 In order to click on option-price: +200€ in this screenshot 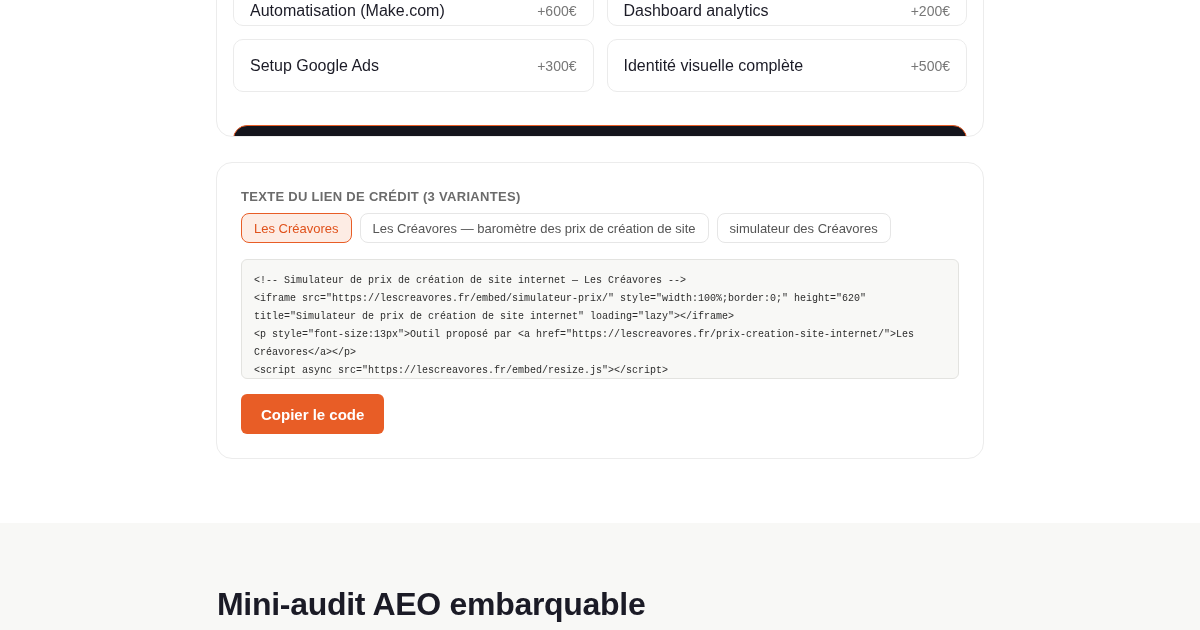, I will do `click(930, 11)`.